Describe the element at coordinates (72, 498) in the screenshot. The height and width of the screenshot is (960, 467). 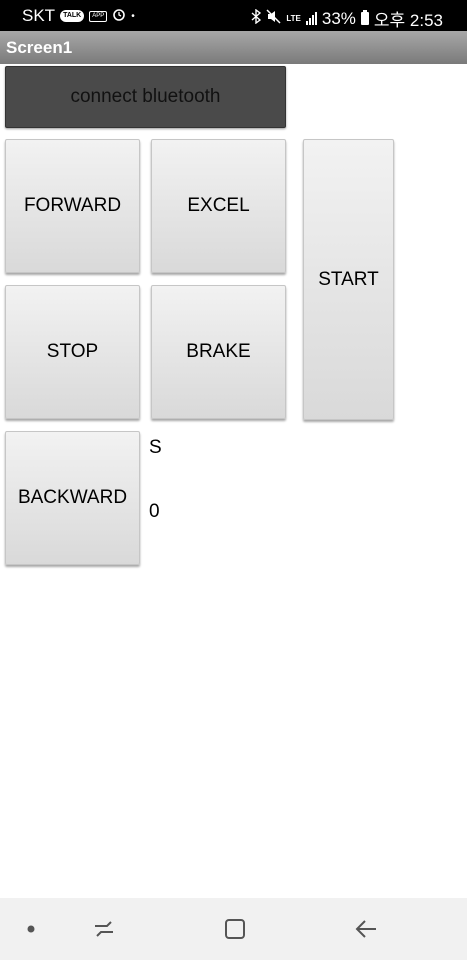
I see `backward-button: BACKWARD` at that location.